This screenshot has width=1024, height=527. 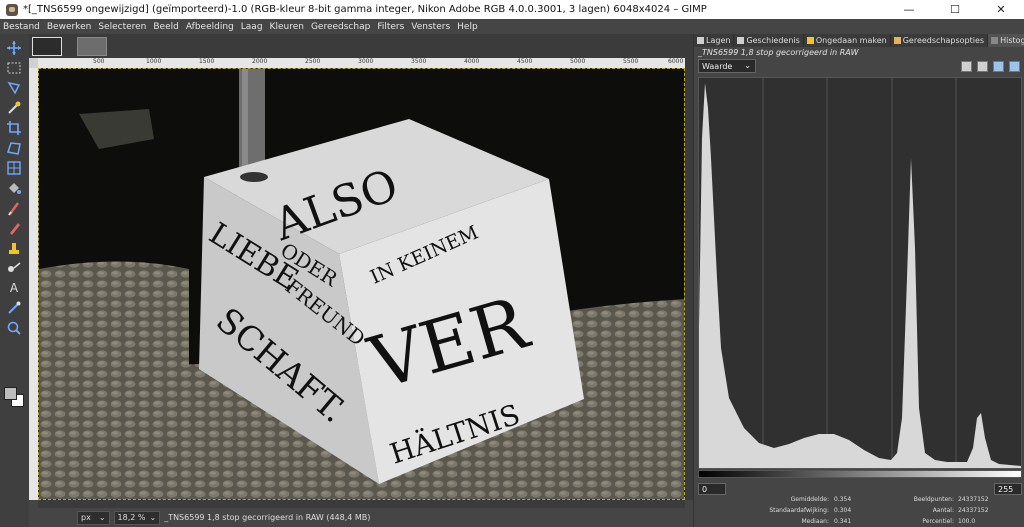 What do you see at coordinates (717, 66) in the screenshot?
I see `channel-value: Waarde` at bounding box center [717, 66].